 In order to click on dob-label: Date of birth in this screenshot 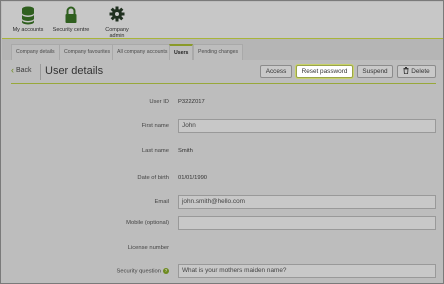, I will do `click(153, 178)`.